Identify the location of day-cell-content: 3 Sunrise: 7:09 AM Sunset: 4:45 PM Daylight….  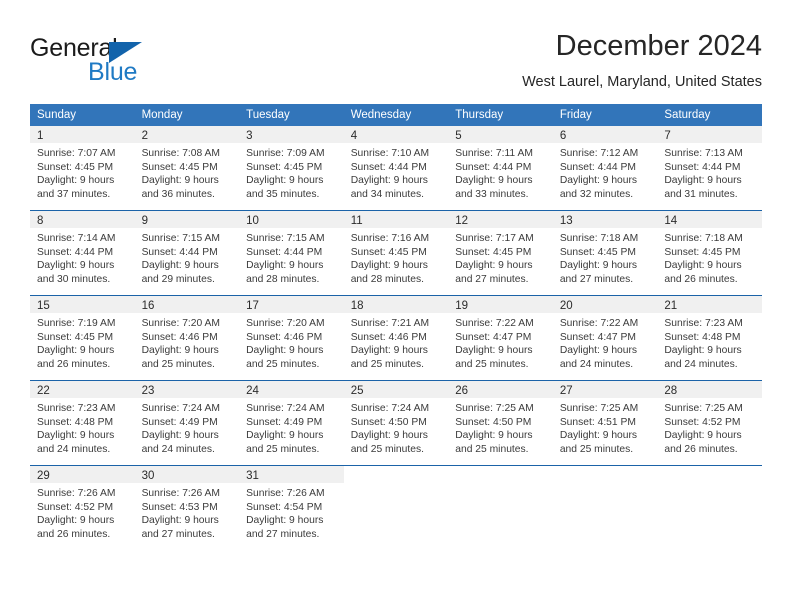
(291, 168).